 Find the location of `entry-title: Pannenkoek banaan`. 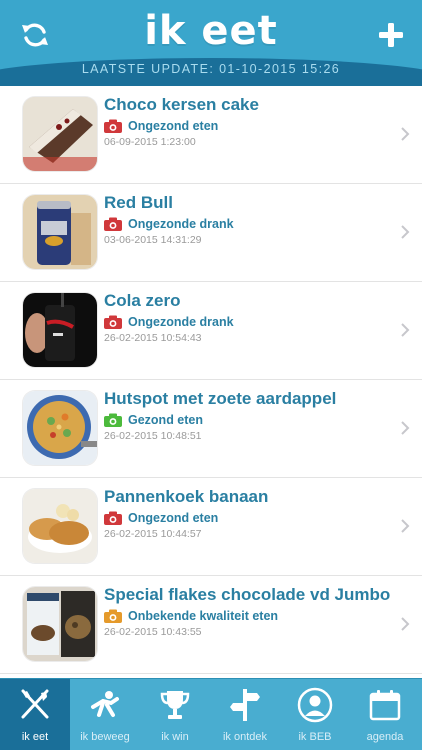

entry-title: Pannenkoek banaan is located at coordinates (186, 496).